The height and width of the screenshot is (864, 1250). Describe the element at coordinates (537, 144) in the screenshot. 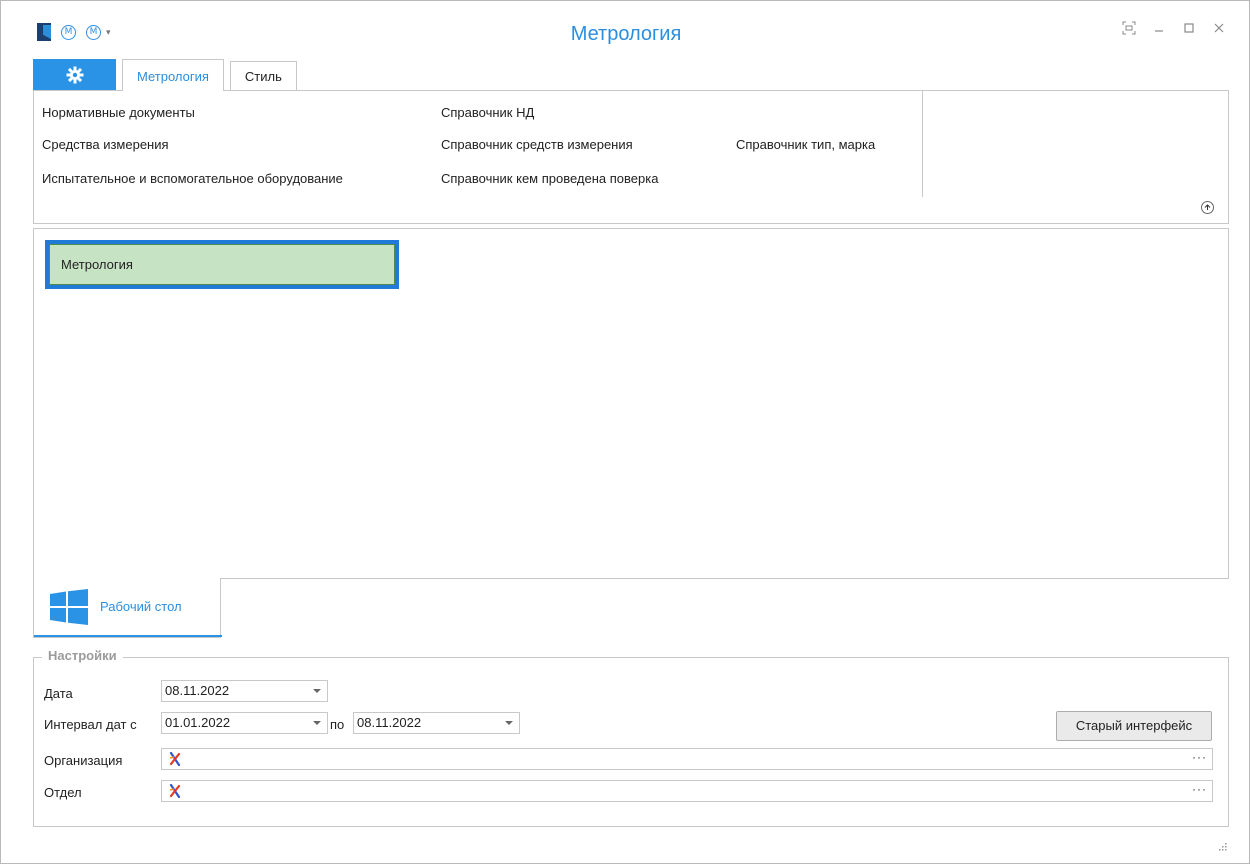

I see `ribbon-item-ref-measuring-tools: Справочник средств измерения` at that location.